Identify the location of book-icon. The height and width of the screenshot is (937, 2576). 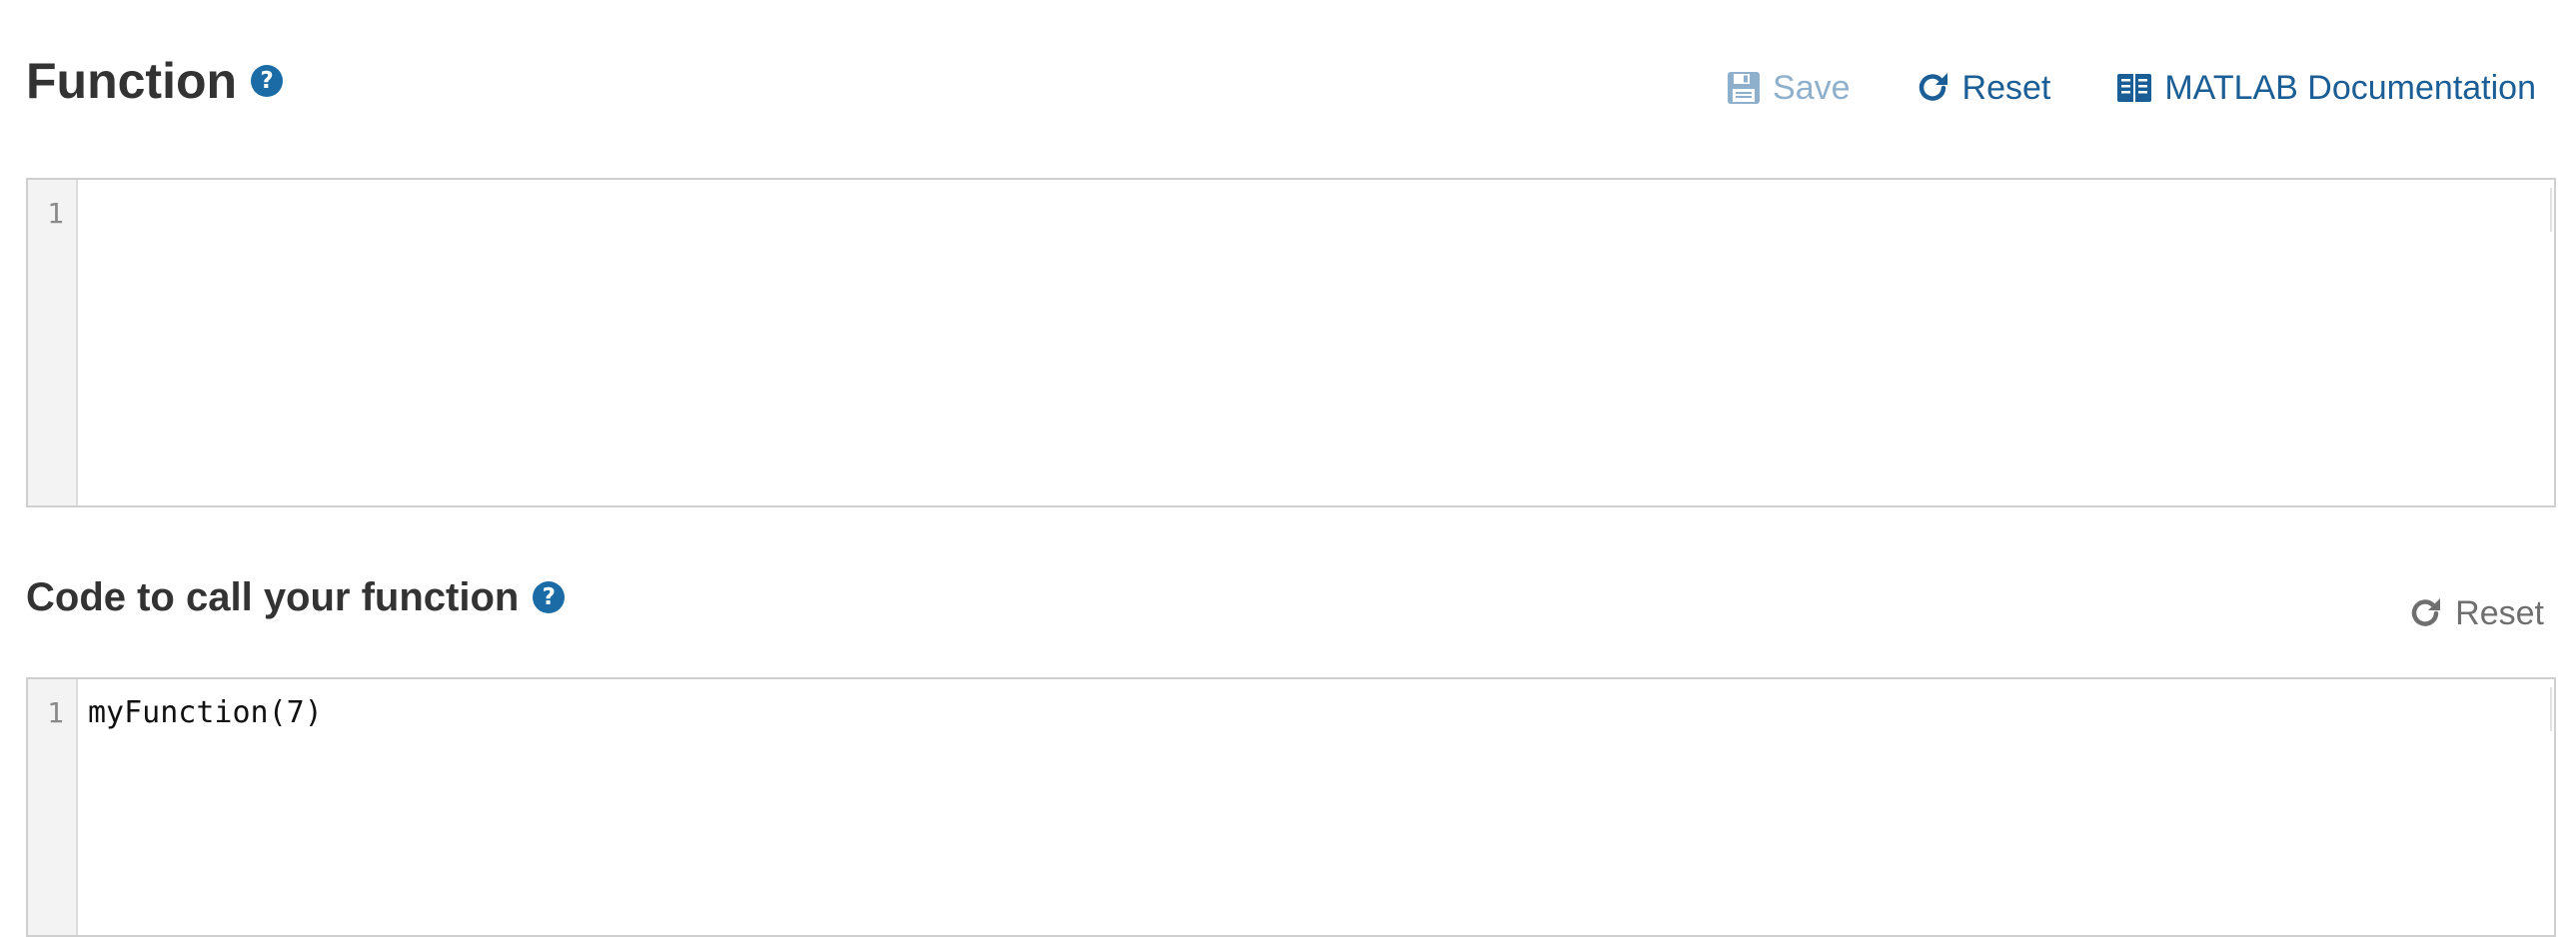
(2134, 88).